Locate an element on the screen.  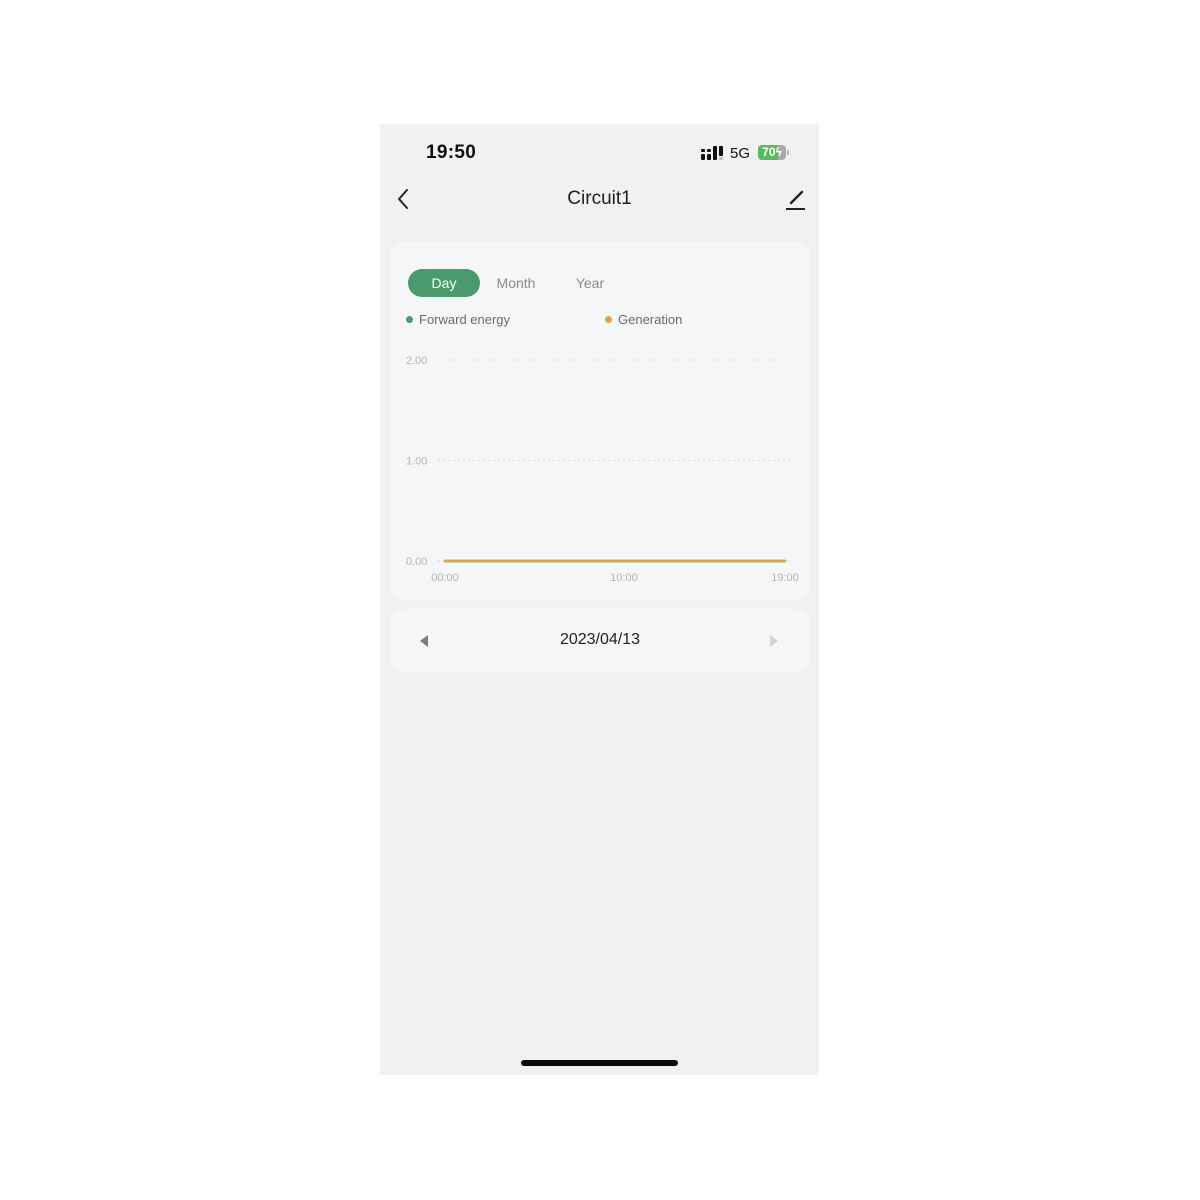
page-title: Circuit1 is located at coordinates (599, 198).